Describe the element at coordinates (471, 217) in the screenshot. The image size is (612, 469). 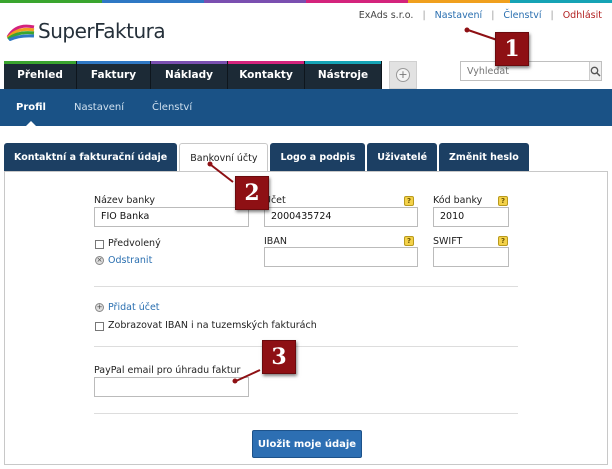
I see `bank-code-field: 2010` at that location.